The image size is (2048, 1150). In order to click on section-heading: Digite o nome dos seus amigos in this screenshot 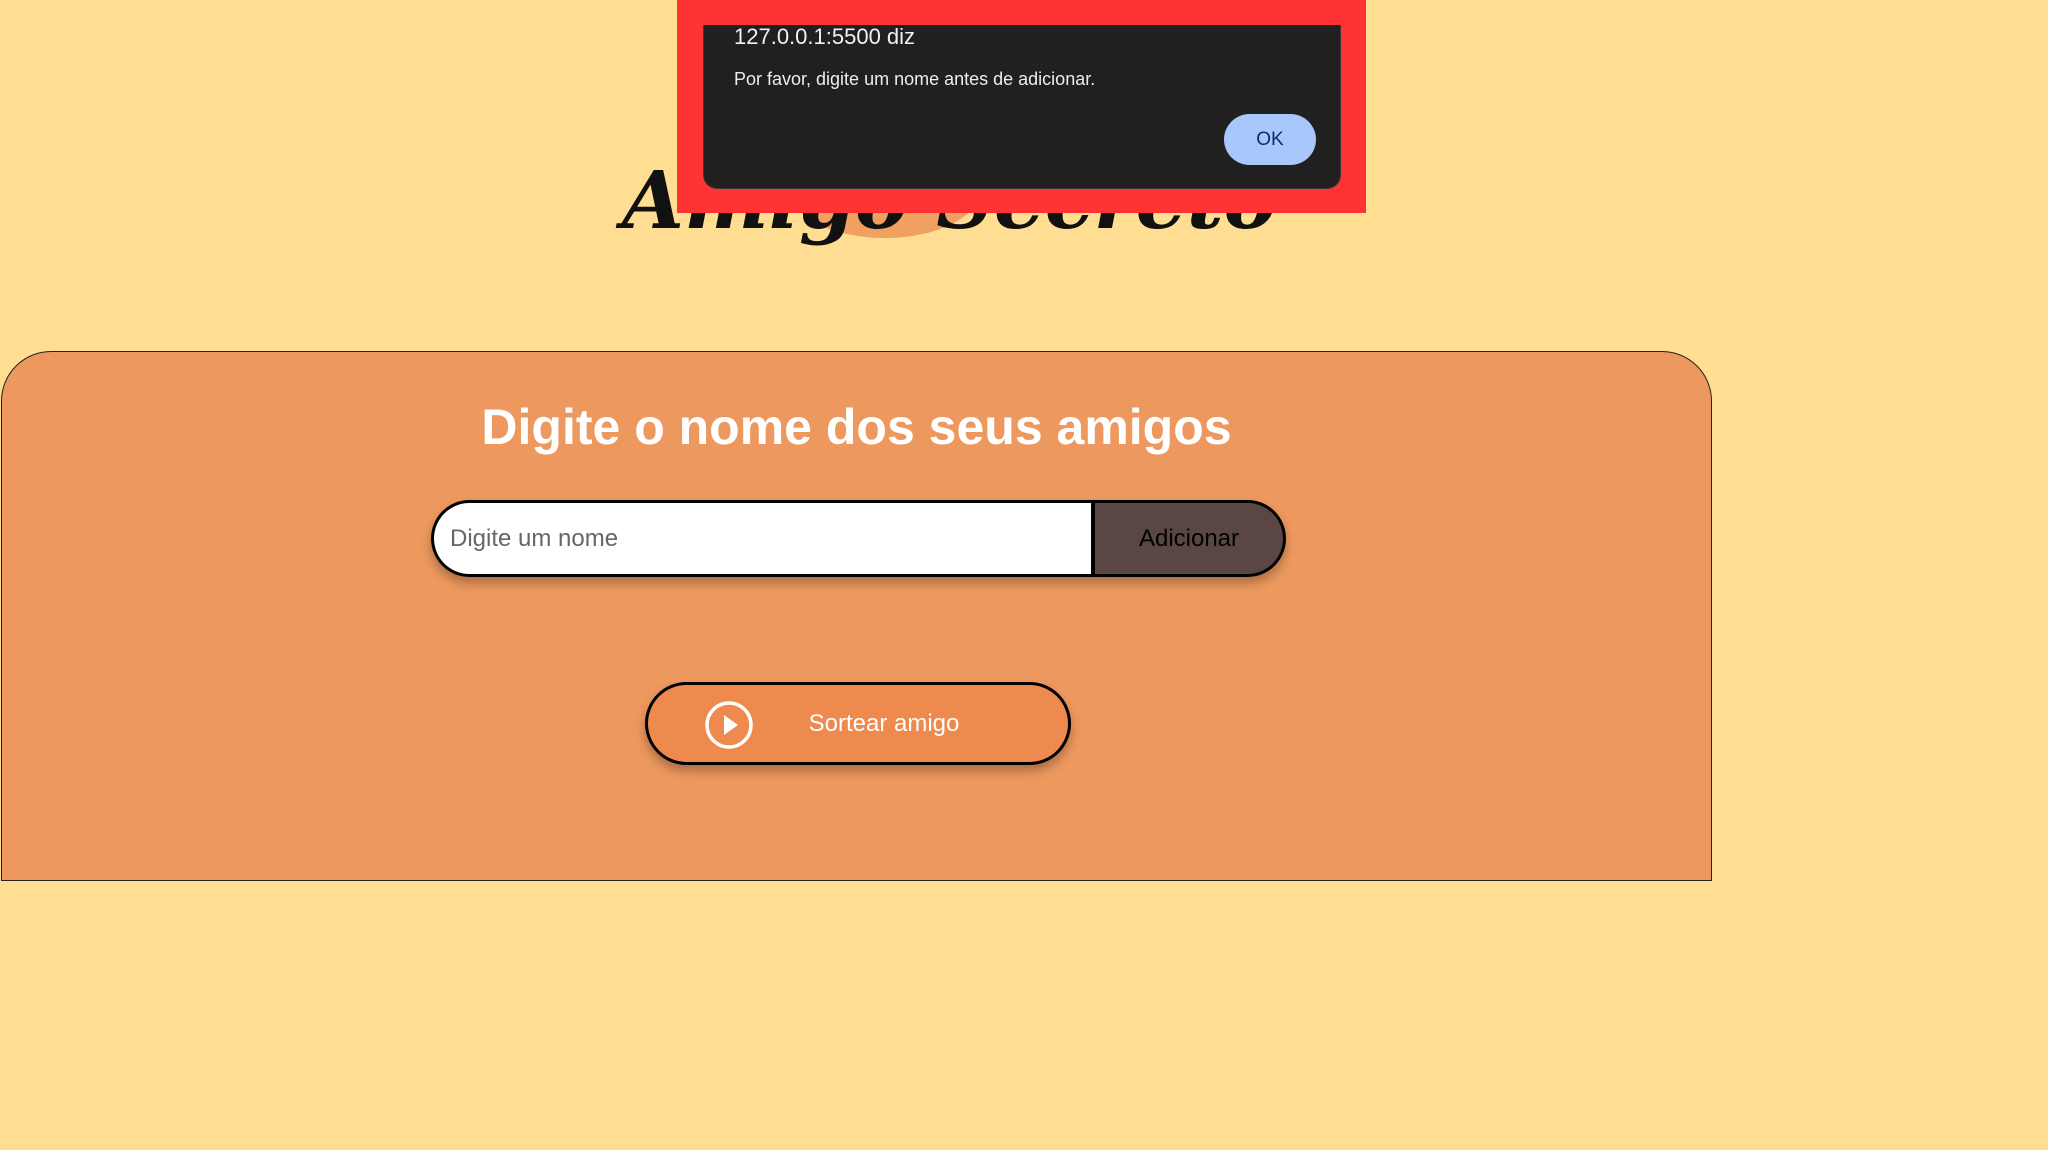, I will do `click(856, 427)`.